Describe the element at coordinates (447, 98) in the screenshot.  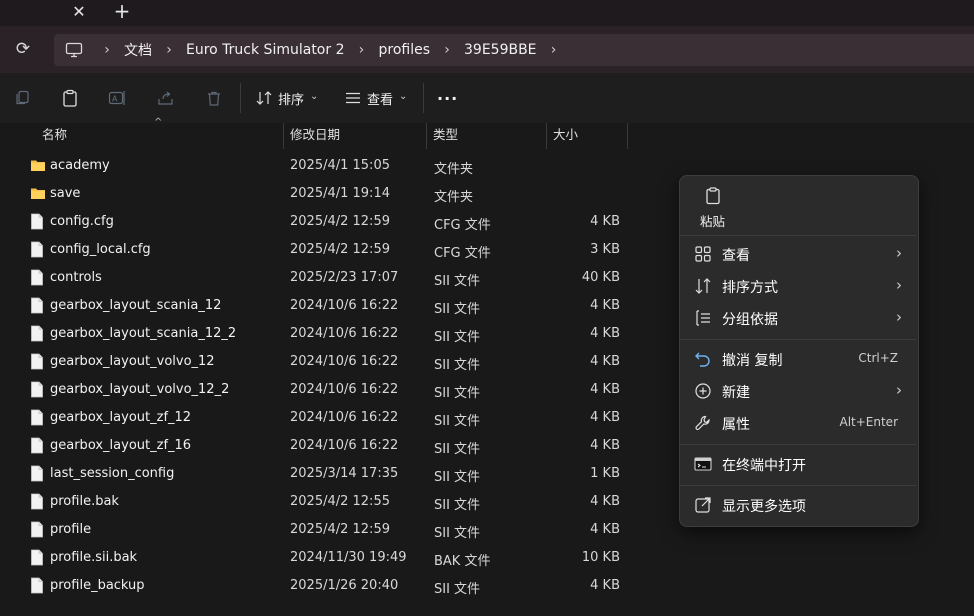
I see `more-options-button: ···` at that location.